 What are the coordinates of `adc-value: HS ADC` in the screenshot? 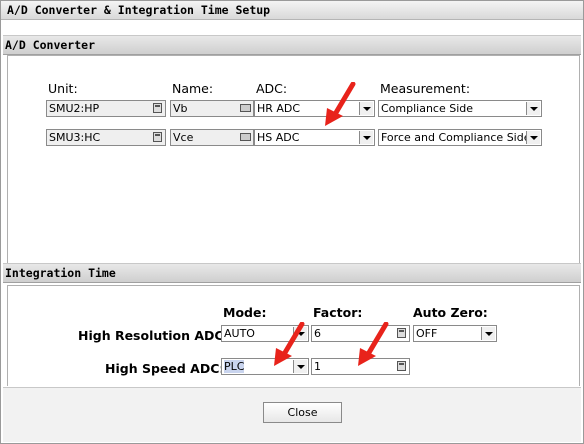 It's located at (278, 137).